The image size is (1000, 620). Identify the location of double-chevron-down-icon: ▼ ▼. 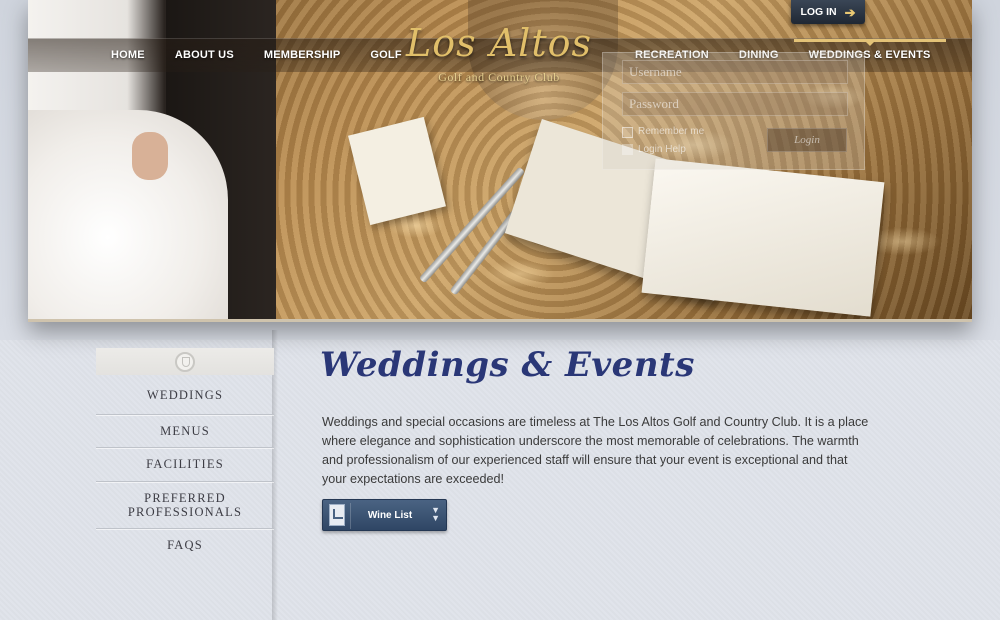
(435, 514).